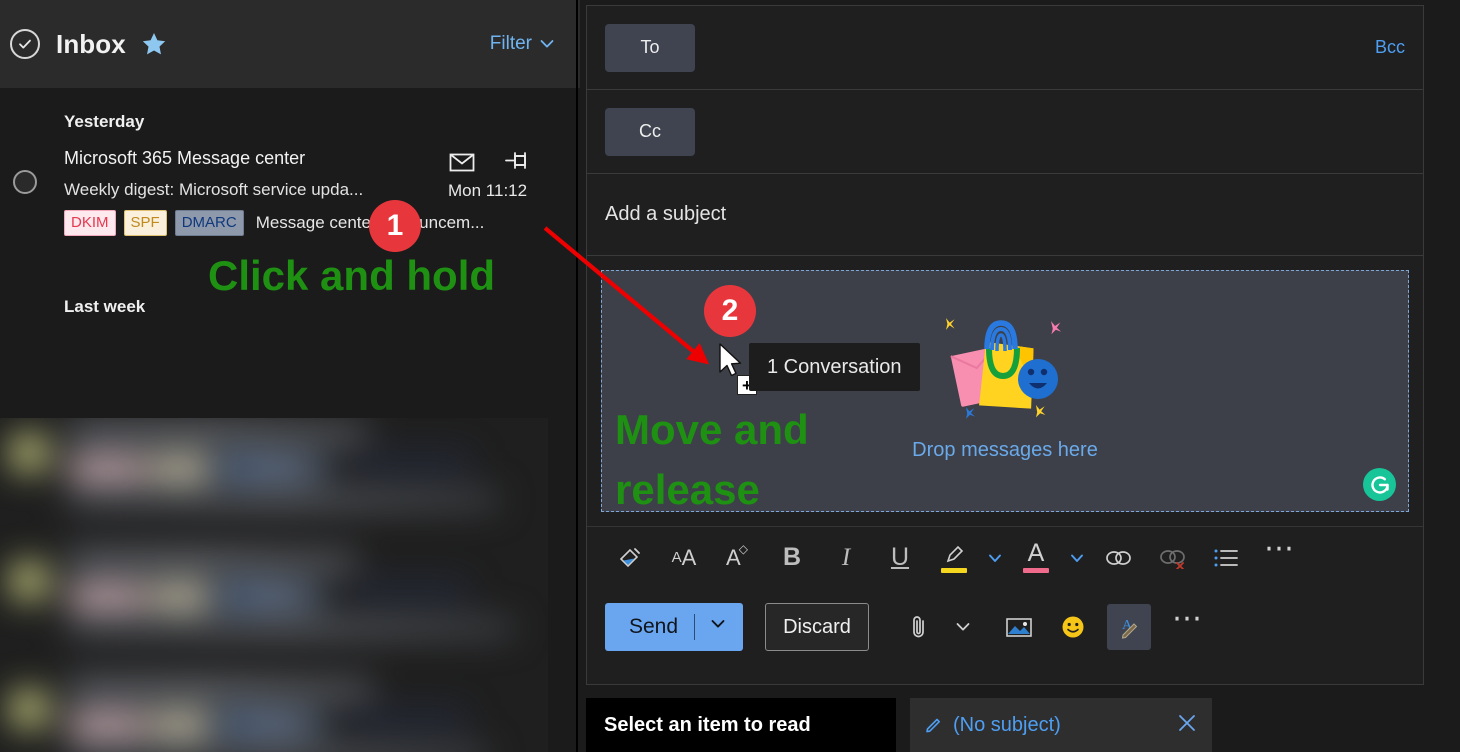 The image size is (1460, 752). Describe the element at coordinates (547, 44) in the screenshot. I see `chevron-down-icon` at that location.